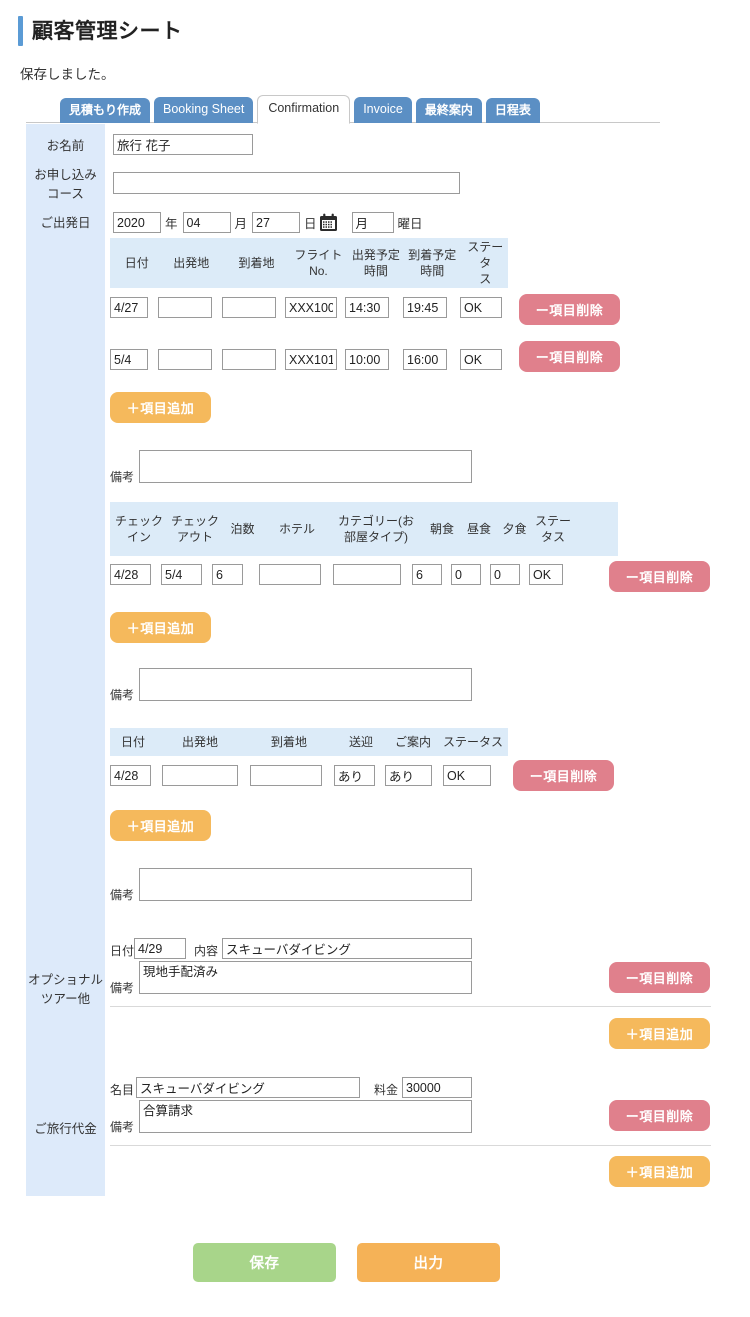 Image resolution: width=750 pixels, height=1317 pixels. What do you see at coordinates (199, 741) in the screenshot?
I see `transfer-th-from: 出発地` at bounding box center [199, 741].